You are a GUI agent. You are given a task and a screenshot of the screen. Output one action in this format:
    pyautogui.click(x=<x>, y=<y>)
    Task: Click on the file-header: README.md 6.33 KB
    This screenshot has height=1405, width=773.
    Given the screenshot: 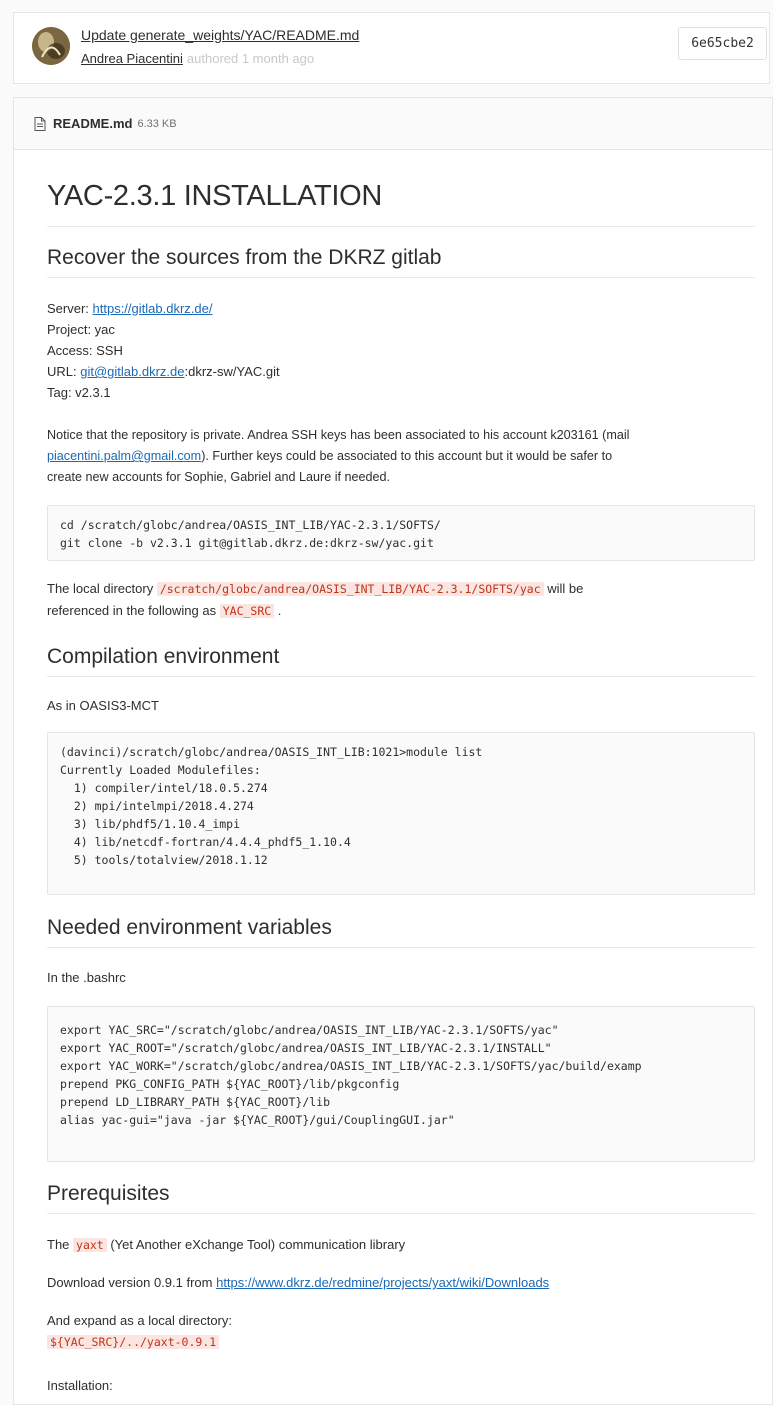 What is the action you would take?
    pyautogui.click(x=393, y=124)
    